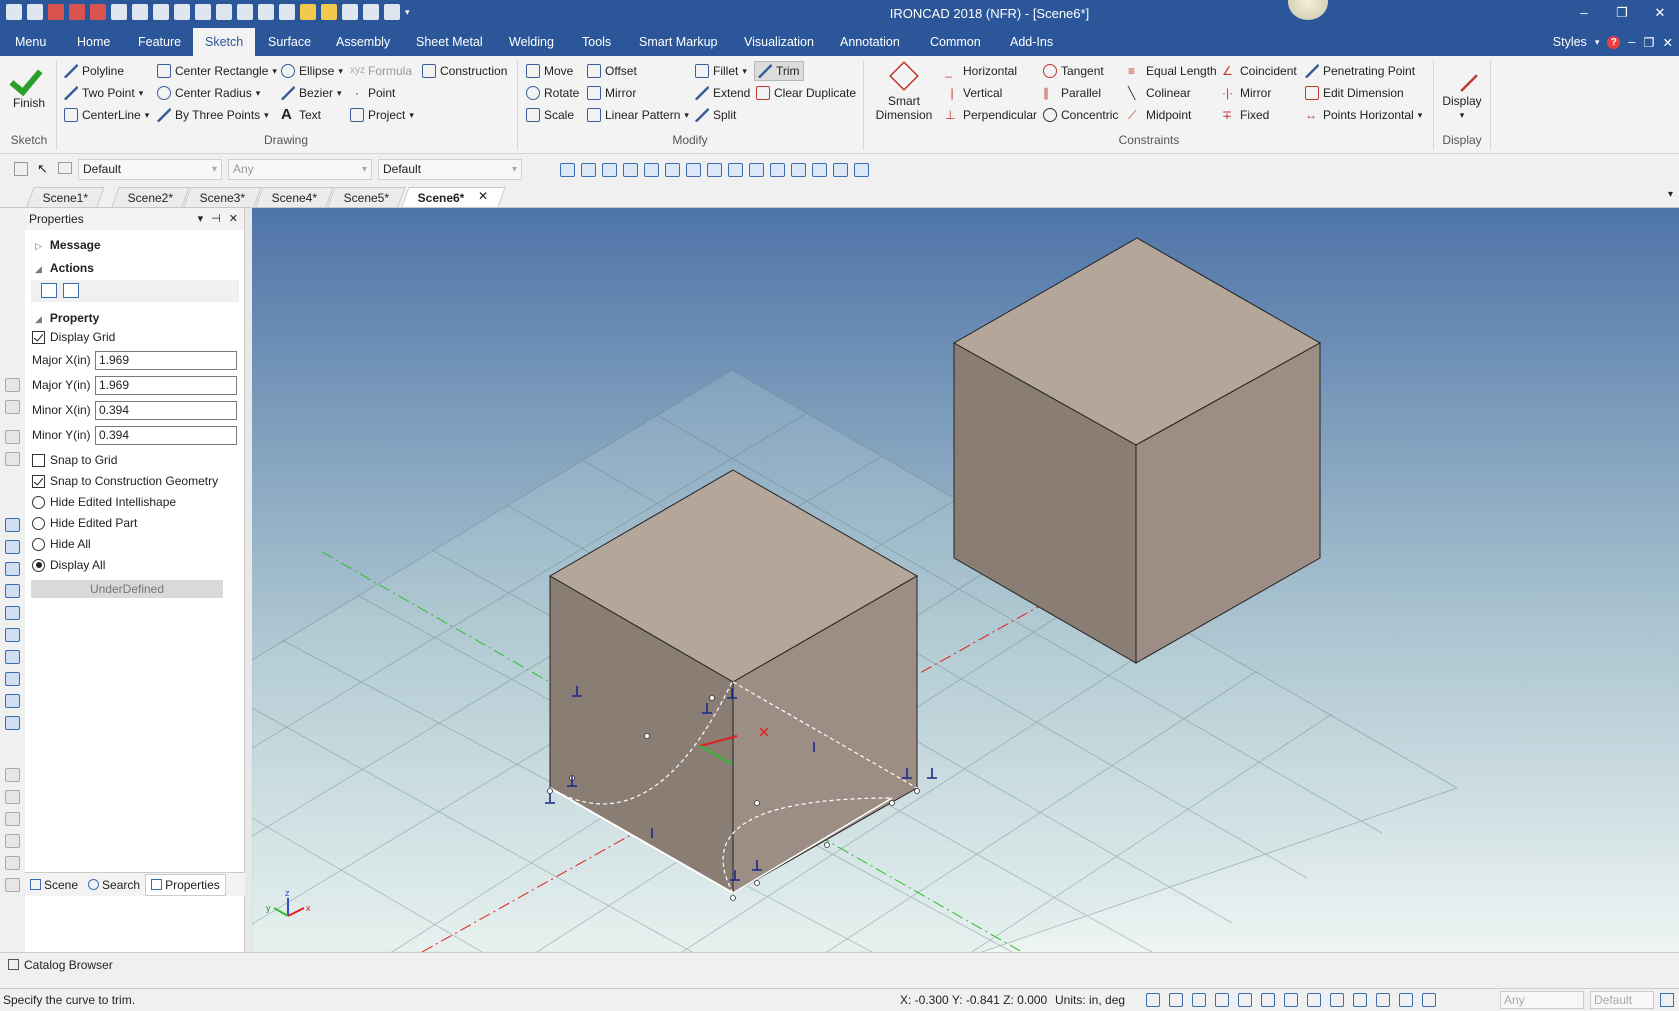  I want to click on display-all-radio: Display All, so click(68, 565).